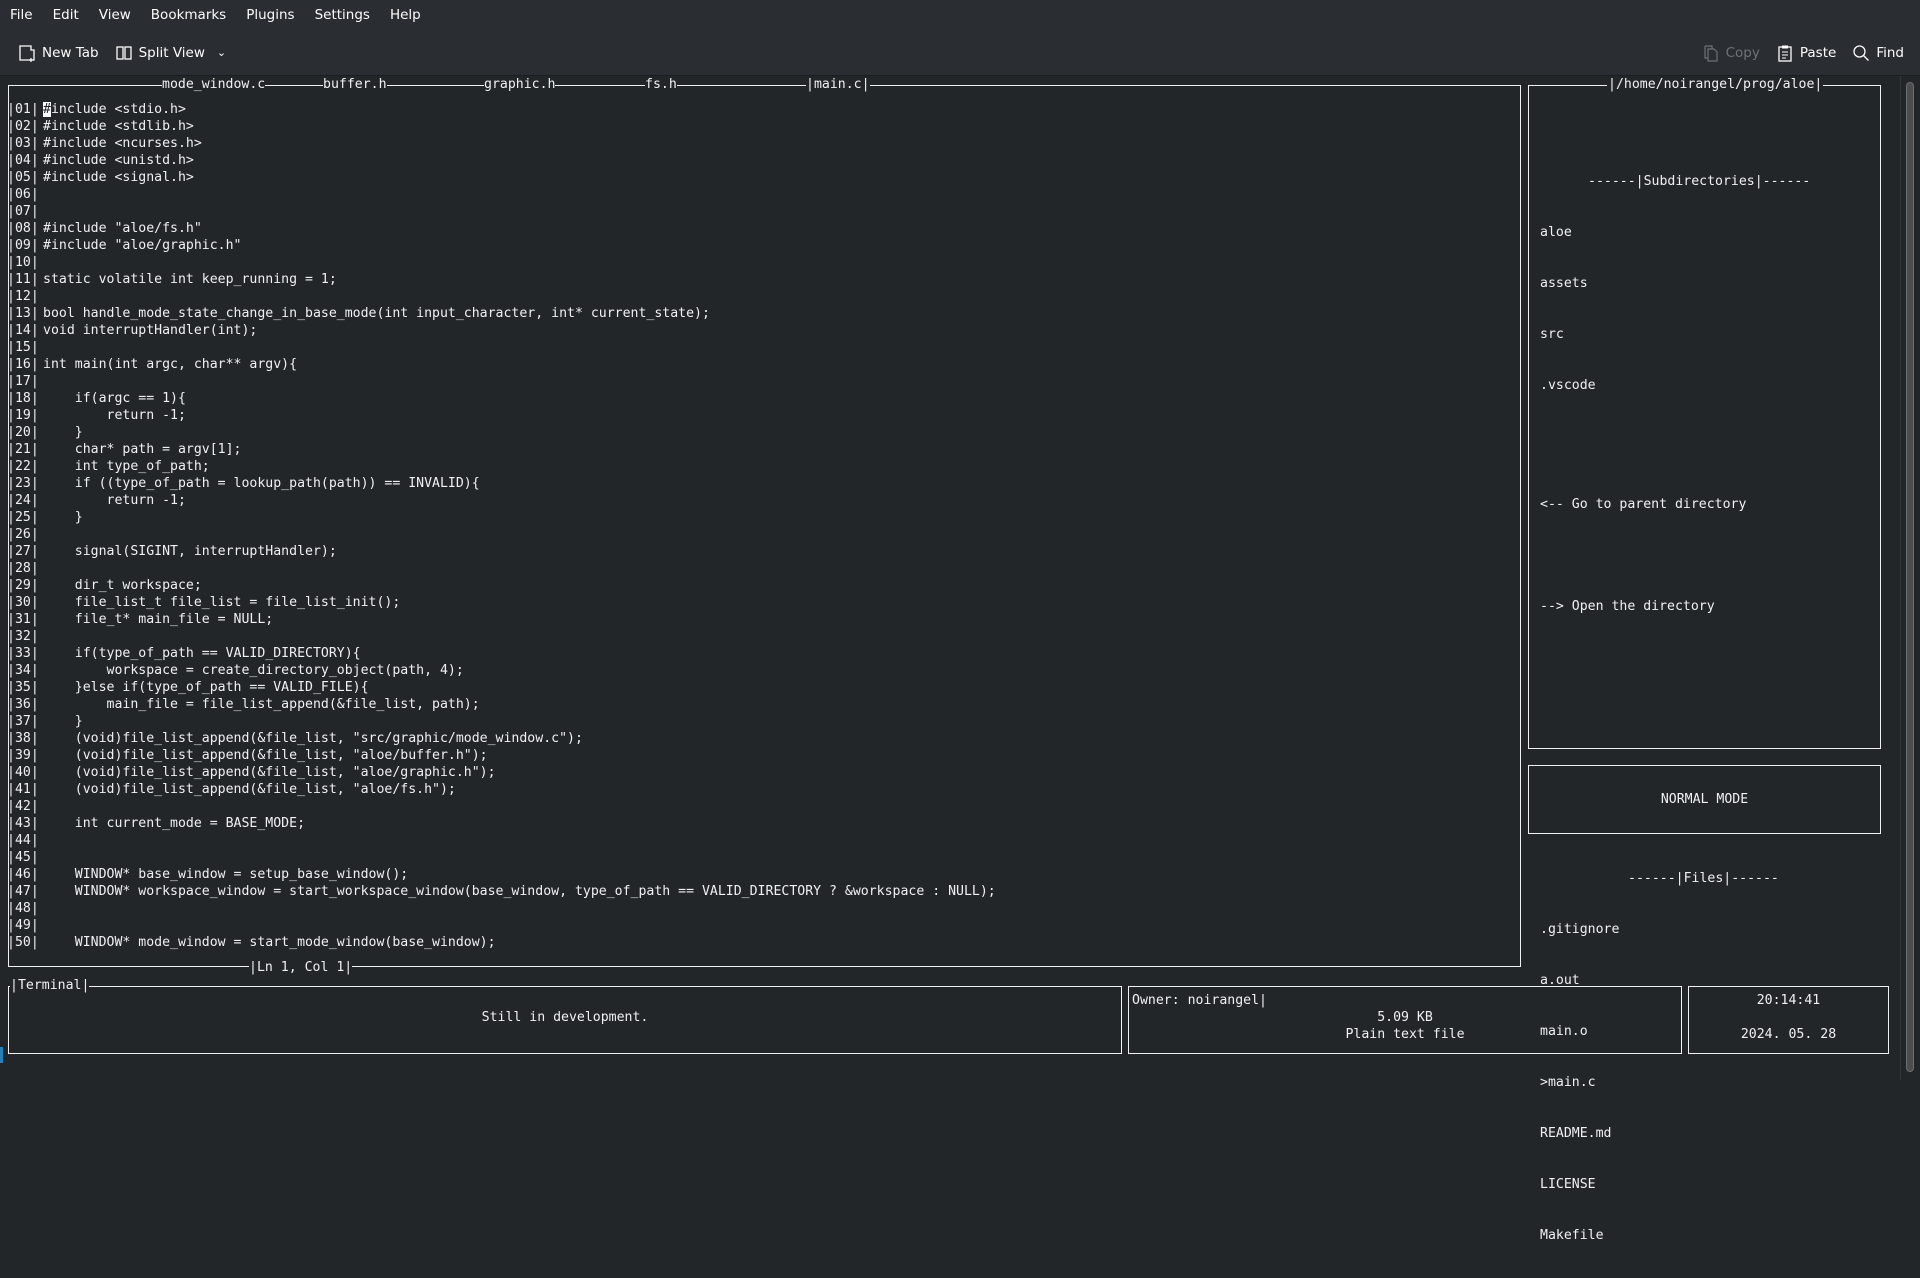 The height and width of the screenshot is (1278, 1920). Describe the element at coordinates (1675, 929) in the screenshot. I see `file-item: .gitignore` at that location.